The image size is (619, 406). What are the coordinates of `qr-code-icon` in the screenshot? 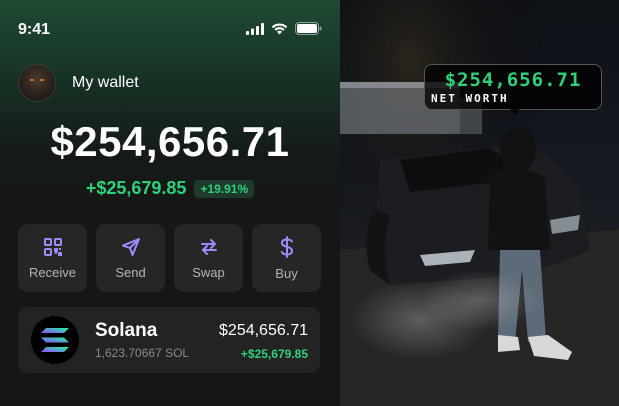 It's located at (53, 247).